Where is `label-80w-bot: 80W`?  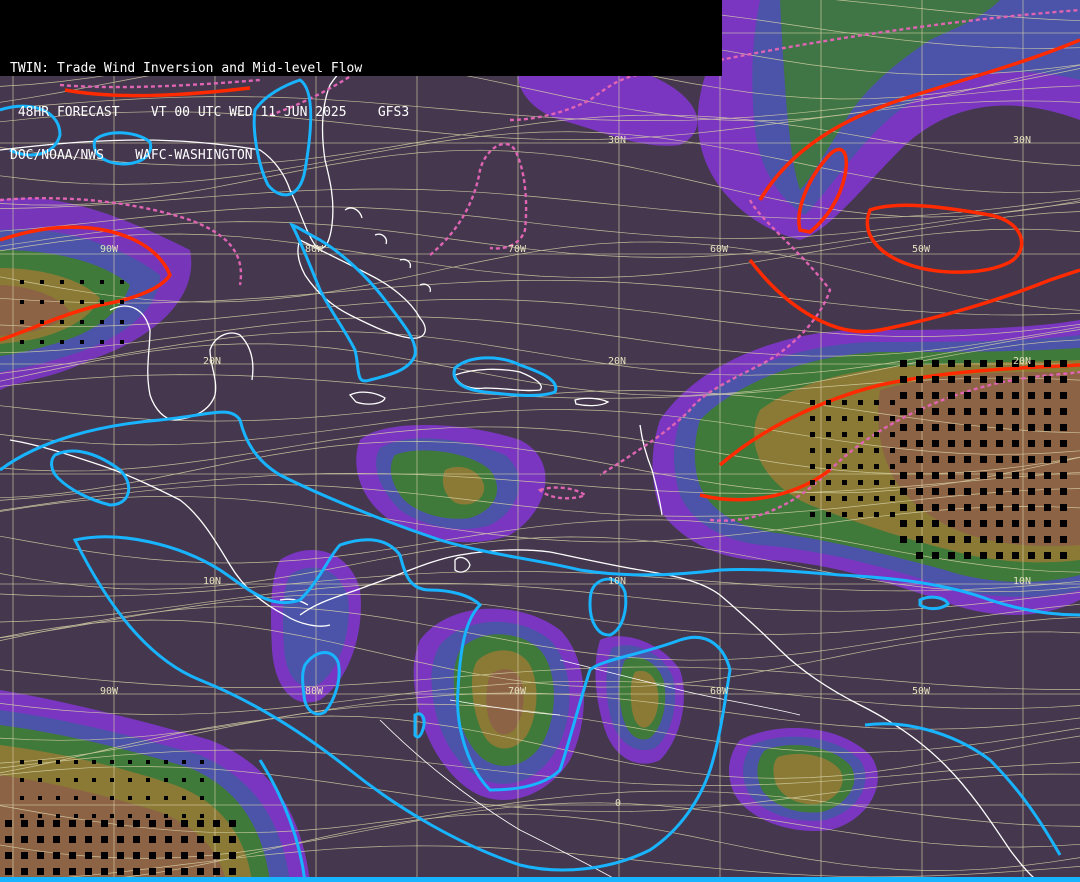
label-80w-bot: 80W is located at coordinates (314, 691).